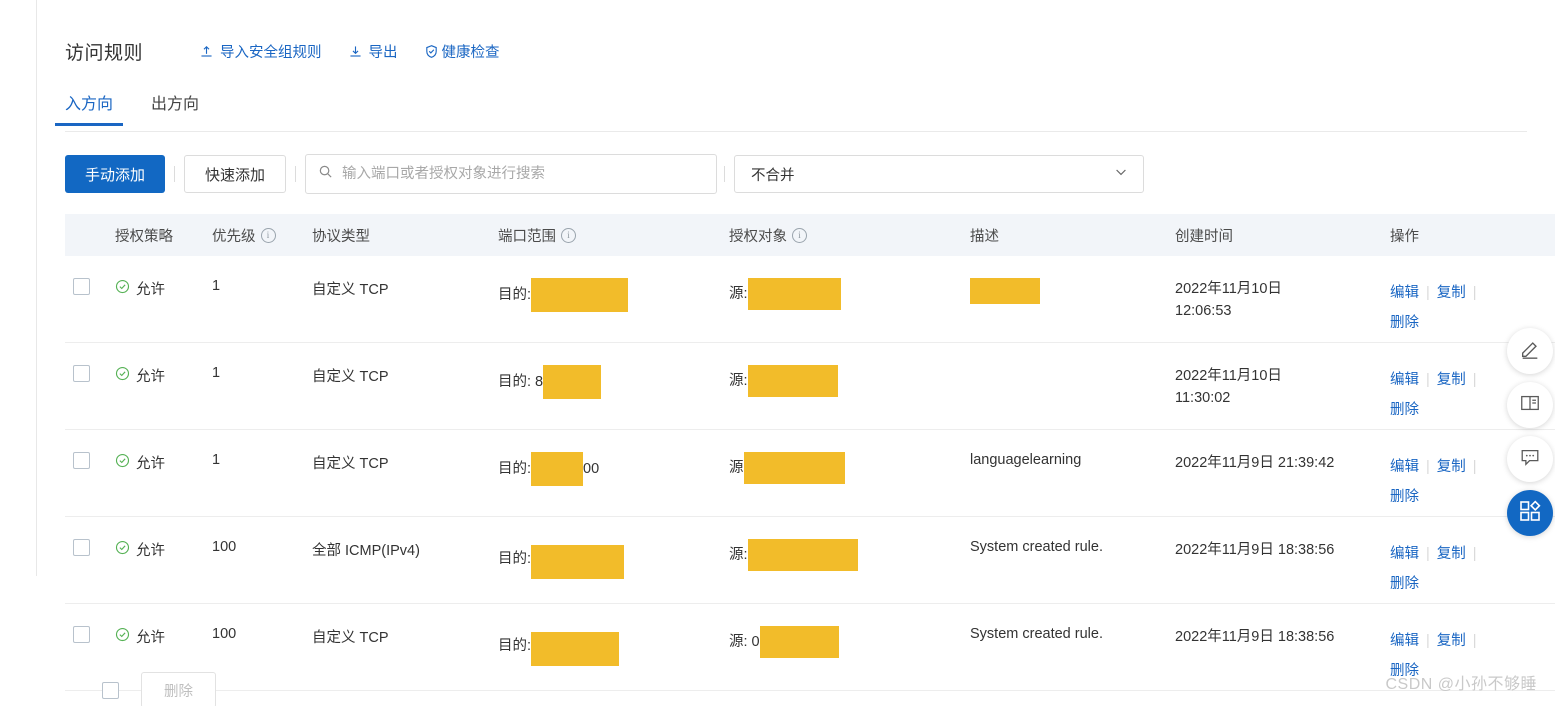 This screenshot has width=1555, height=706. I want to click on apps-grid-icon-button, so click(1530, 513).